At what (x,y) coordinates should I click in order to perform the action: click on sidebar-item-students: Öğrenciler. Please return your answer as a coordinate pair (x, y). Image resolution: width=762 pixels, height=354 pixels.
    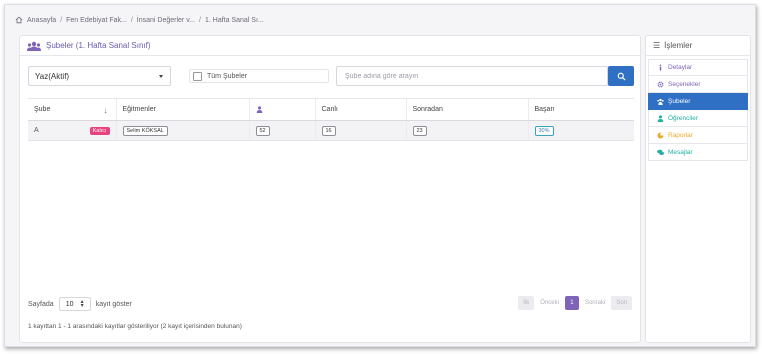
    Looking at the image, I should click on (698, 118).